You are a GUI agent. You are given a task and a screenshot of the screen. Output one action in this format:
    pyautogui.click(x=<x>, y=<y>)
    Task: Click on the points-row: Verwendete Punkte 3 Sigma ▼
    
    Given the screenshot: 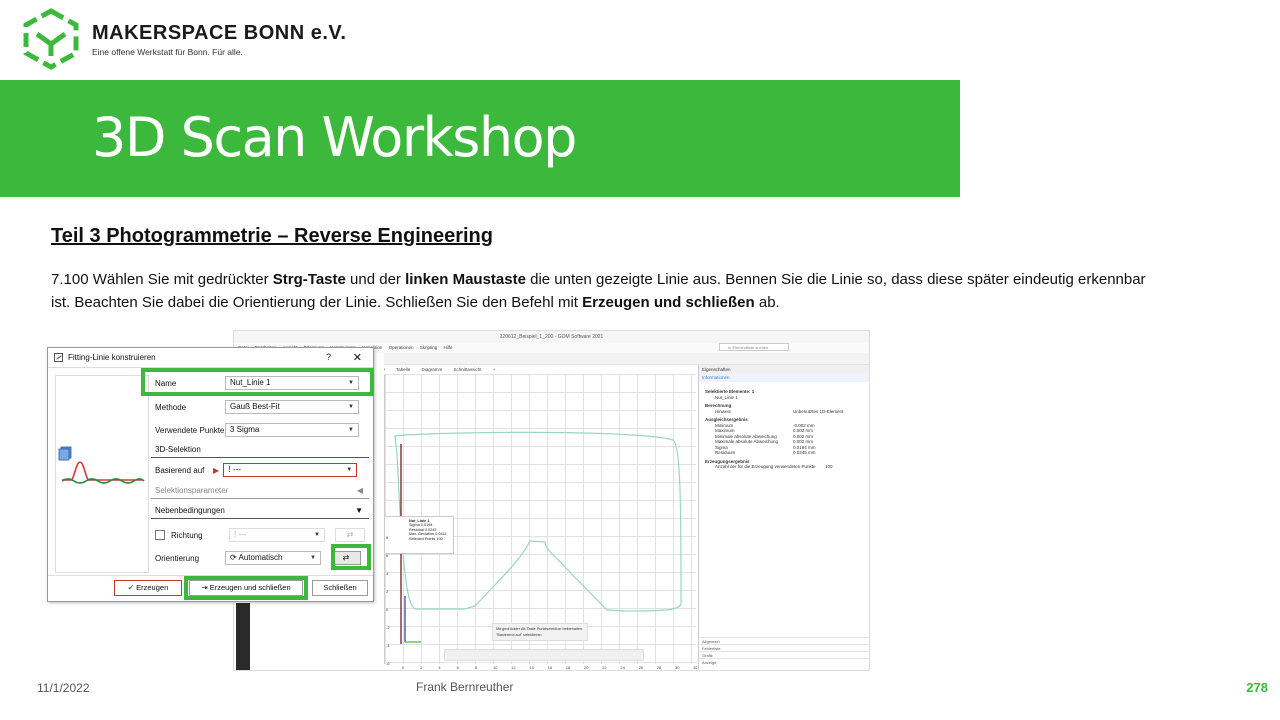 What is the action you would take?
    pyautogui.click(x=260, y=430)
    